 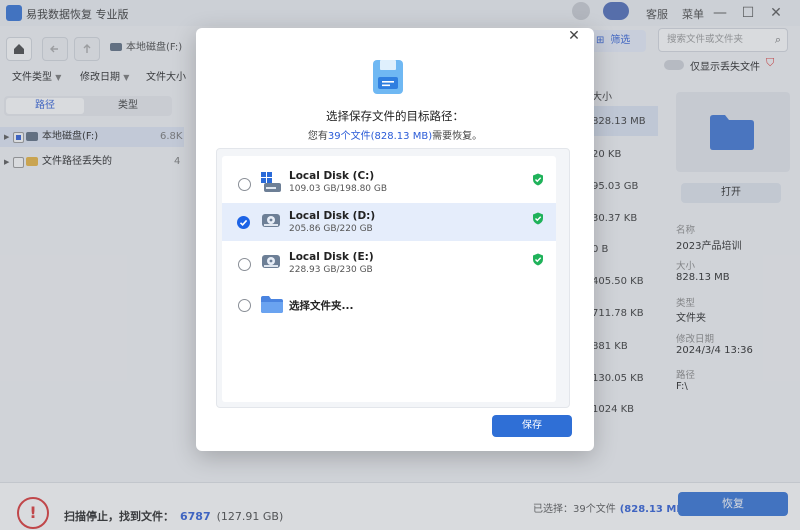 What do you see at coordinates (332, 216) in the screenshot?
I see `disk-name: Local Disk (D:)` at bounding box center [332, 216].